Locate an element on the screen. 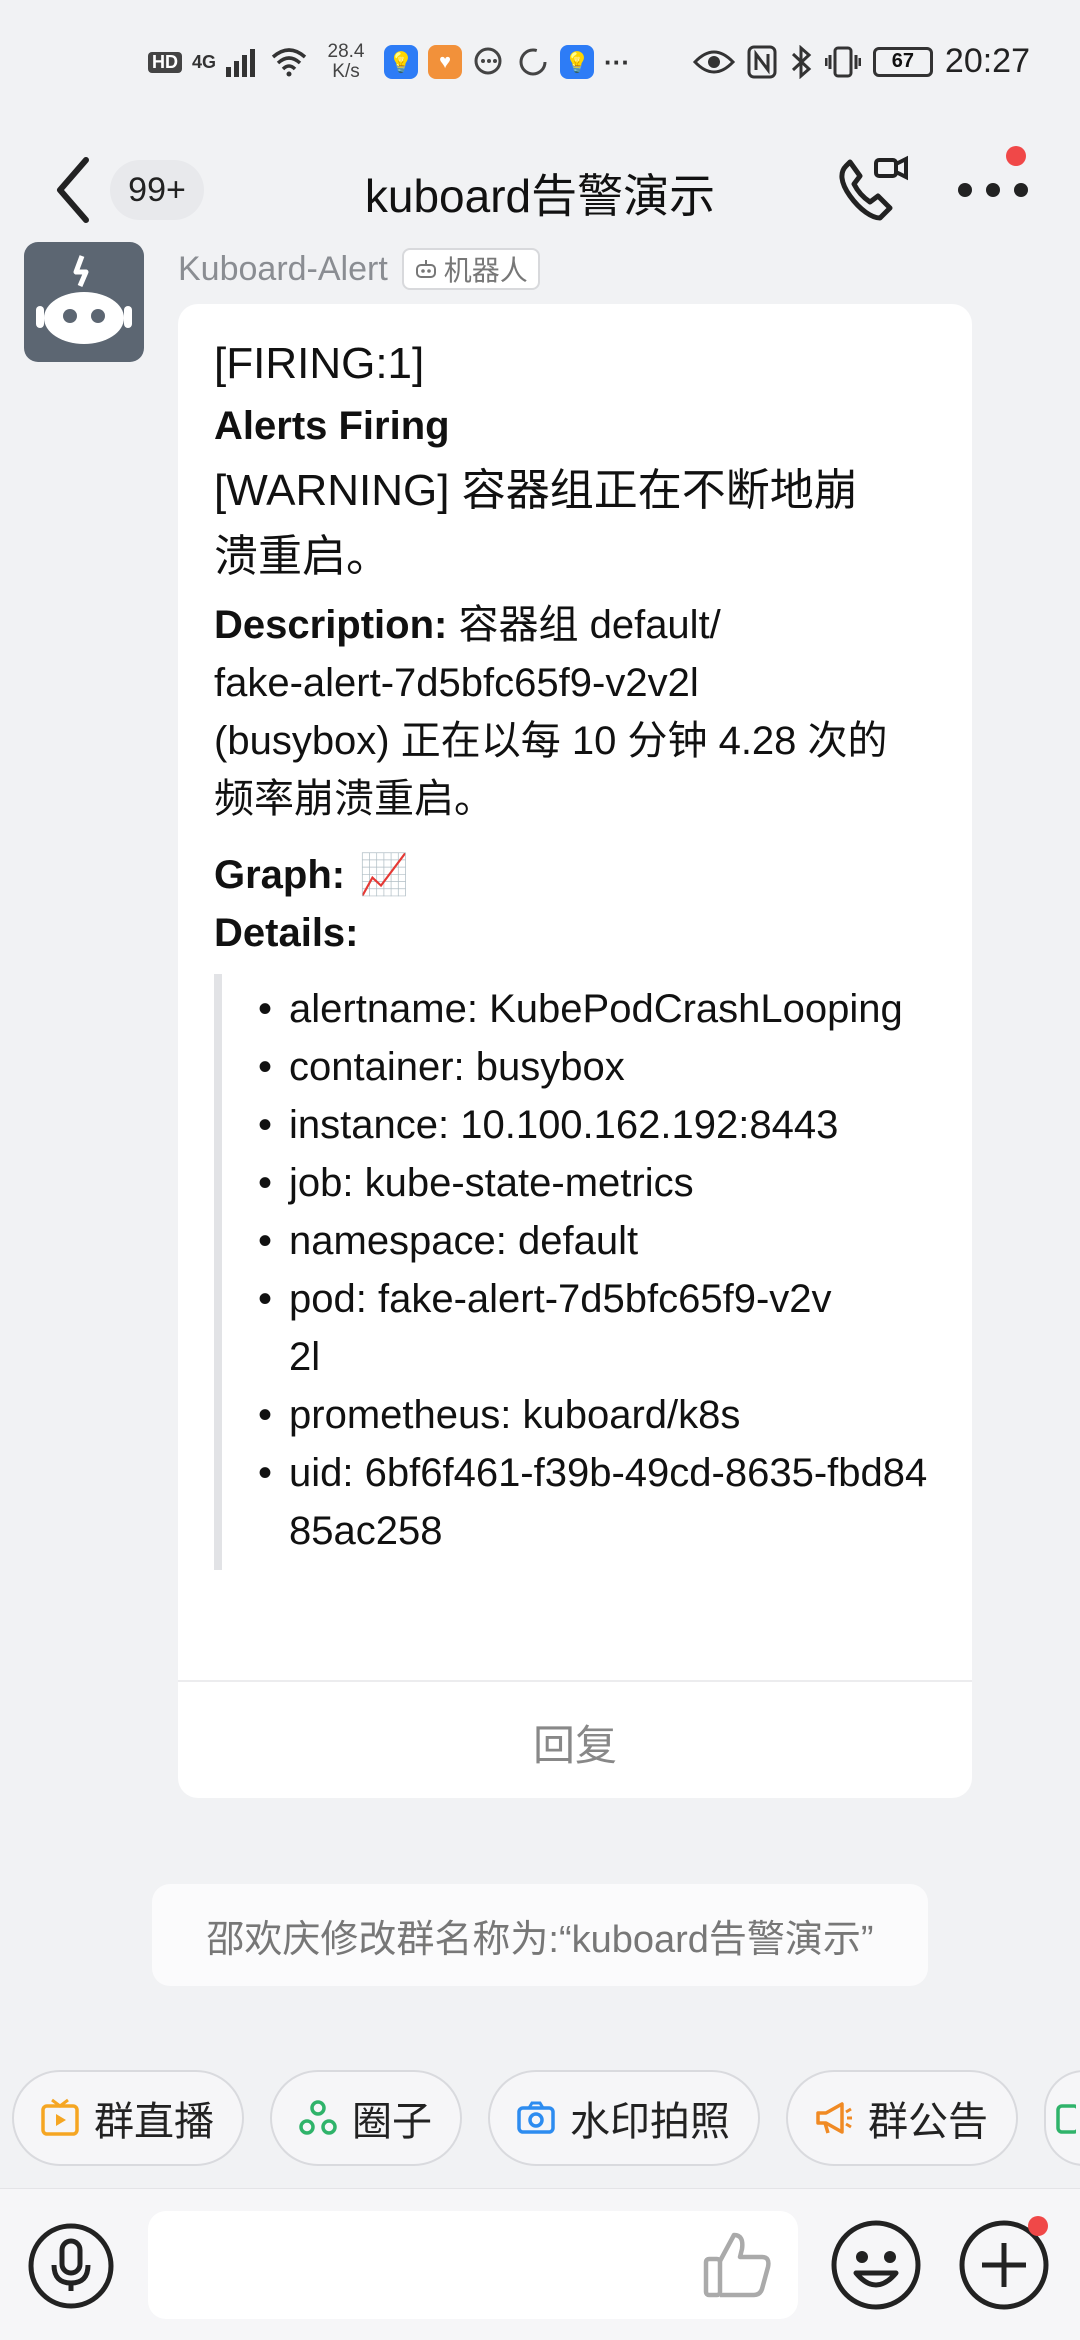 The width and height of the screenshot is (1080, 2340). partial-action-icon is located at coordinates (1066, 2119).